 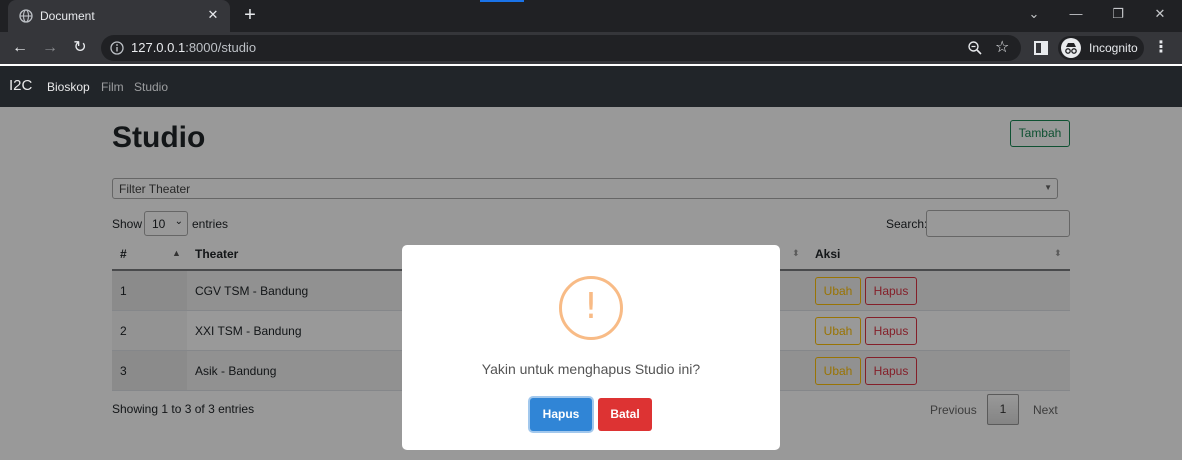 I want to click on dialog-message: Yakin untuk menghapus Studio ini?, so click(x=591, y=369).